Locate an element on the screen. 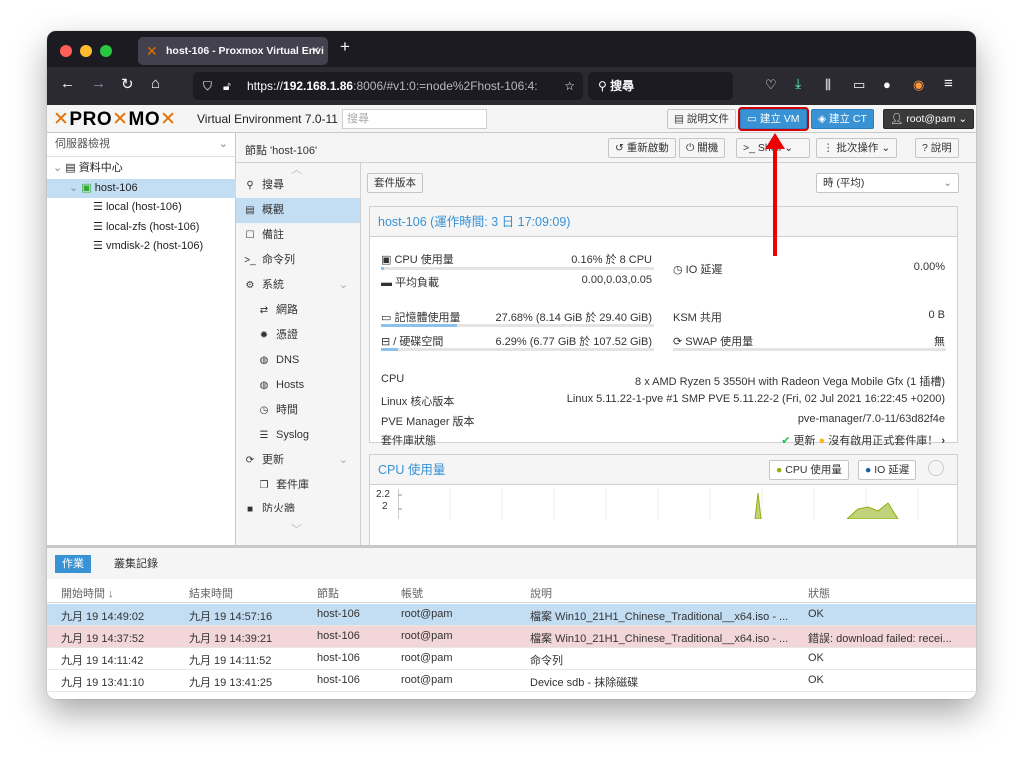  nav-item-network: ⇄ 網路 is located at coordinates (298, 310).